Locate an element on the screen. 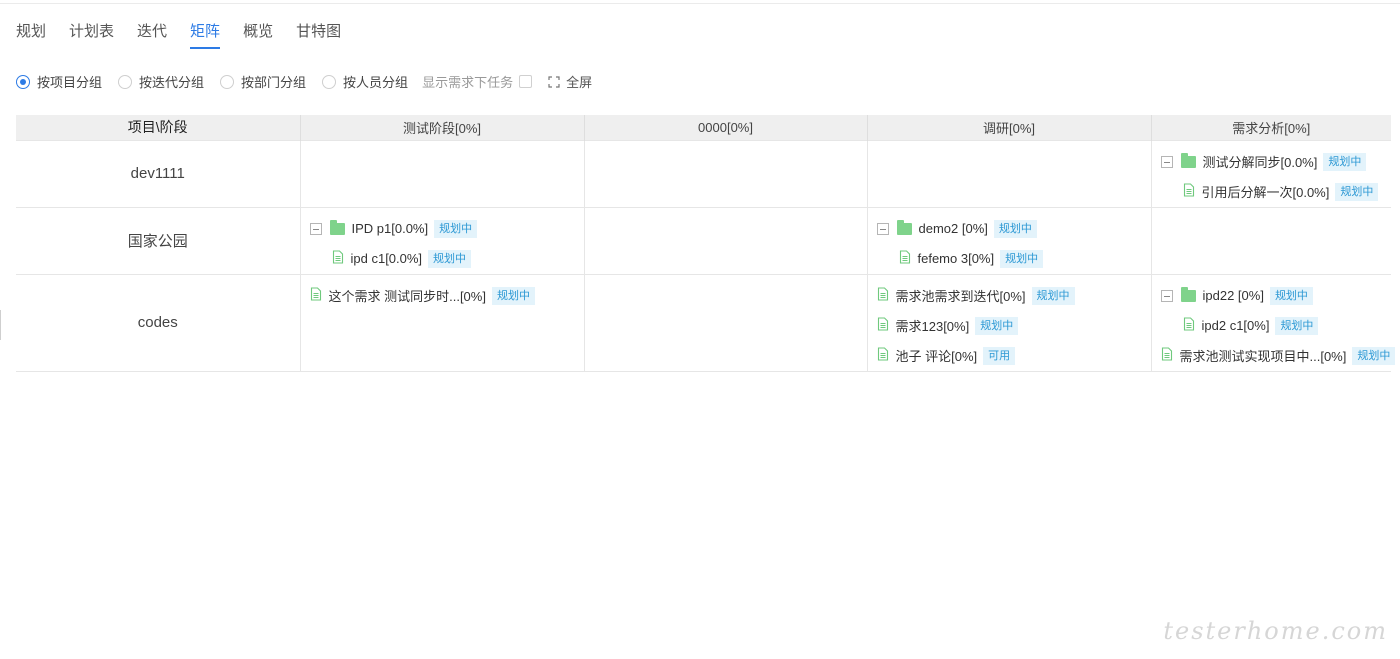 The image size is (1400, 659). column-header: 需求分析[0%] is located at coordinates (1270, 127).